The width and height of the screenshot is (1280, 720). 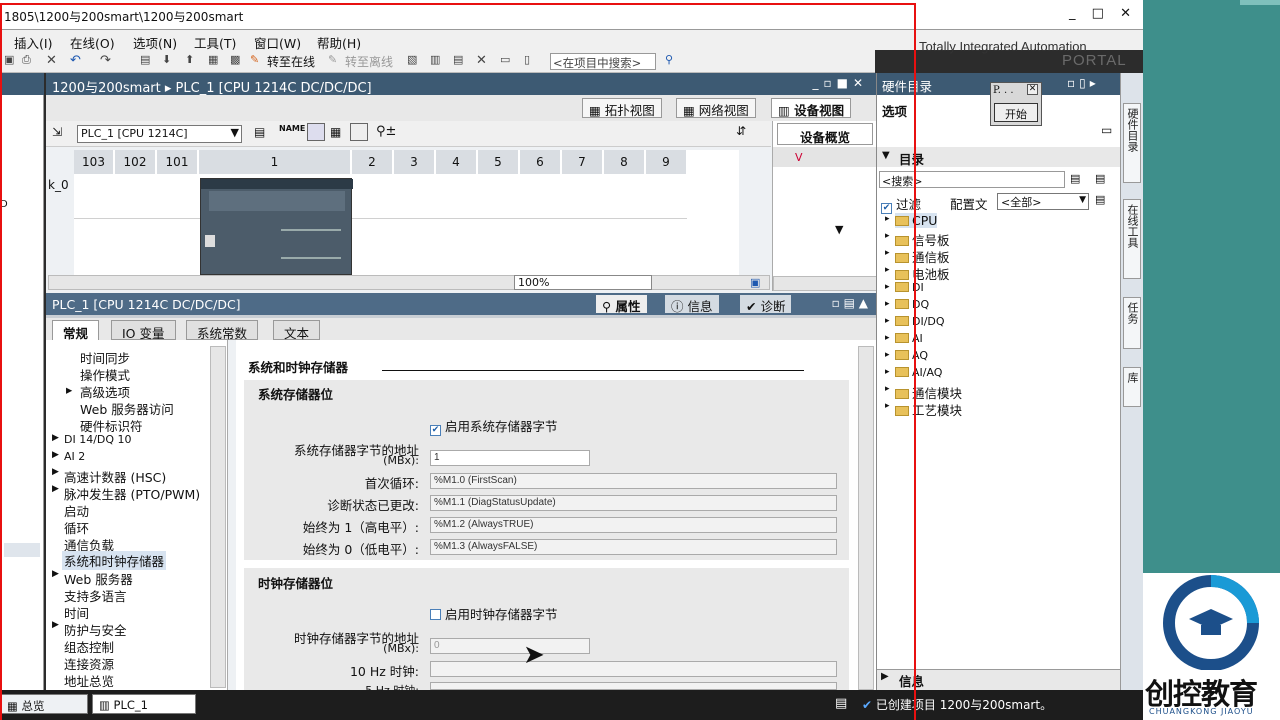 What do you see at coordinates (213, 61) in the screenshot?
I see `simulate-icon: ▦` at bounding box center [213, 61].